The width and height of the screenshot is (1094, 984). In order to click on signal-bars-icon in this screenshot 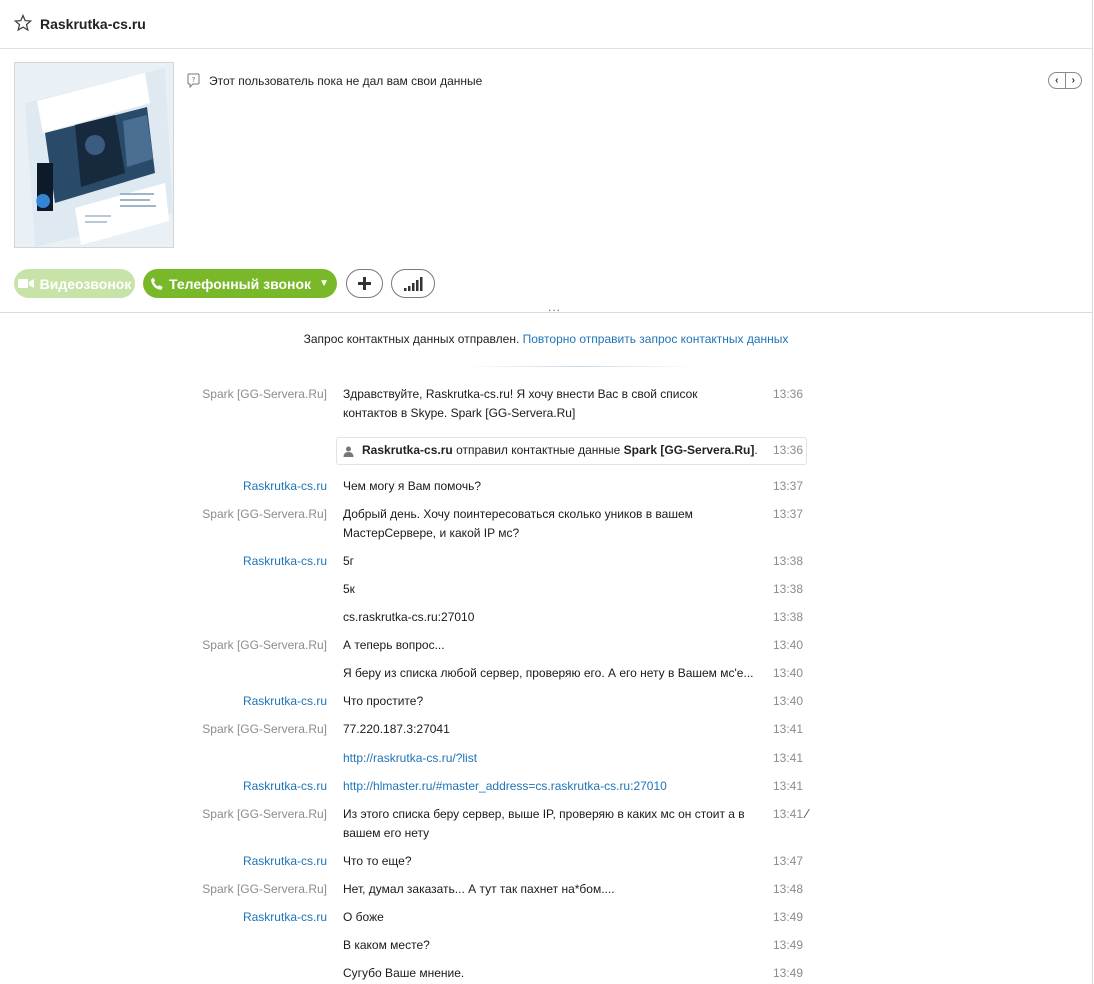, I will do `click(413, 283)`.